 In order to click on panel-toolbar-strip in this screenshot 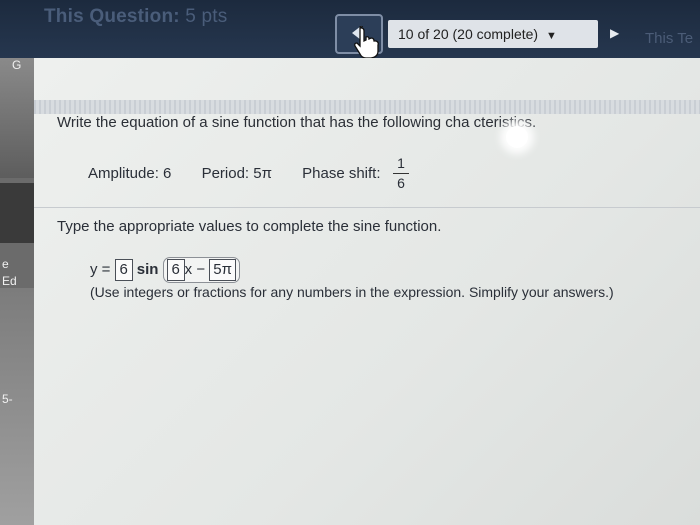, I will do `click(367, 107)`.